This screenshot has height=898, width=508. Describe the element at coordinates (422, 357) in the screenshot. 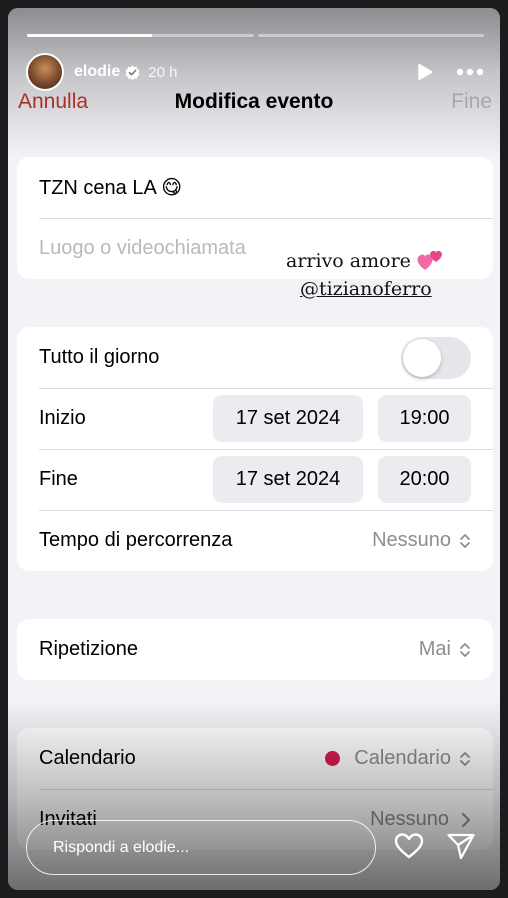

I see `toggle-knob` at that location.